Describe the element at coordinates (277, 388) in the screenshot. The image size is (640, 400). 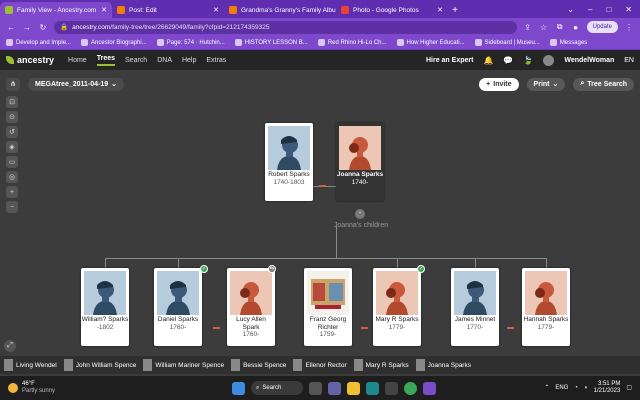
I see `taskbar-search: ⌕ Search` at that location.